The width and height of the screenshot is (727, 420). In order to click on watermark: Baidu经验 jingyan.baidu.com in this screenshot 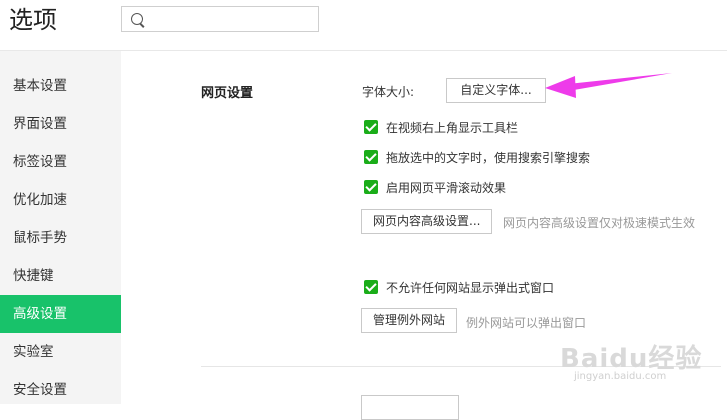, I will do `click(631, 360)`.